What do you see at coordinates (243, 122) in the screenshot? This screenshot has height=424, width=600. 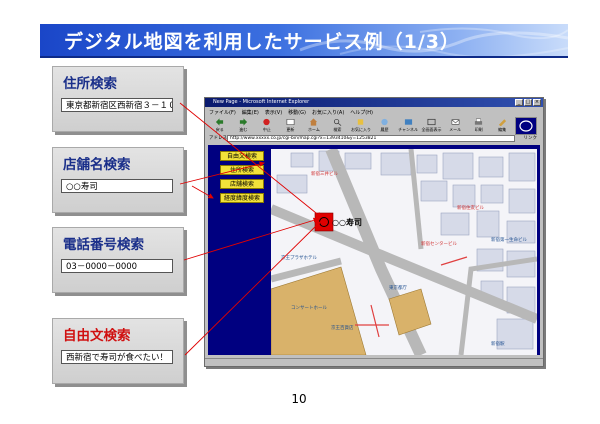 I see `forward-arrow-icon` at bounding box center [243, 122].